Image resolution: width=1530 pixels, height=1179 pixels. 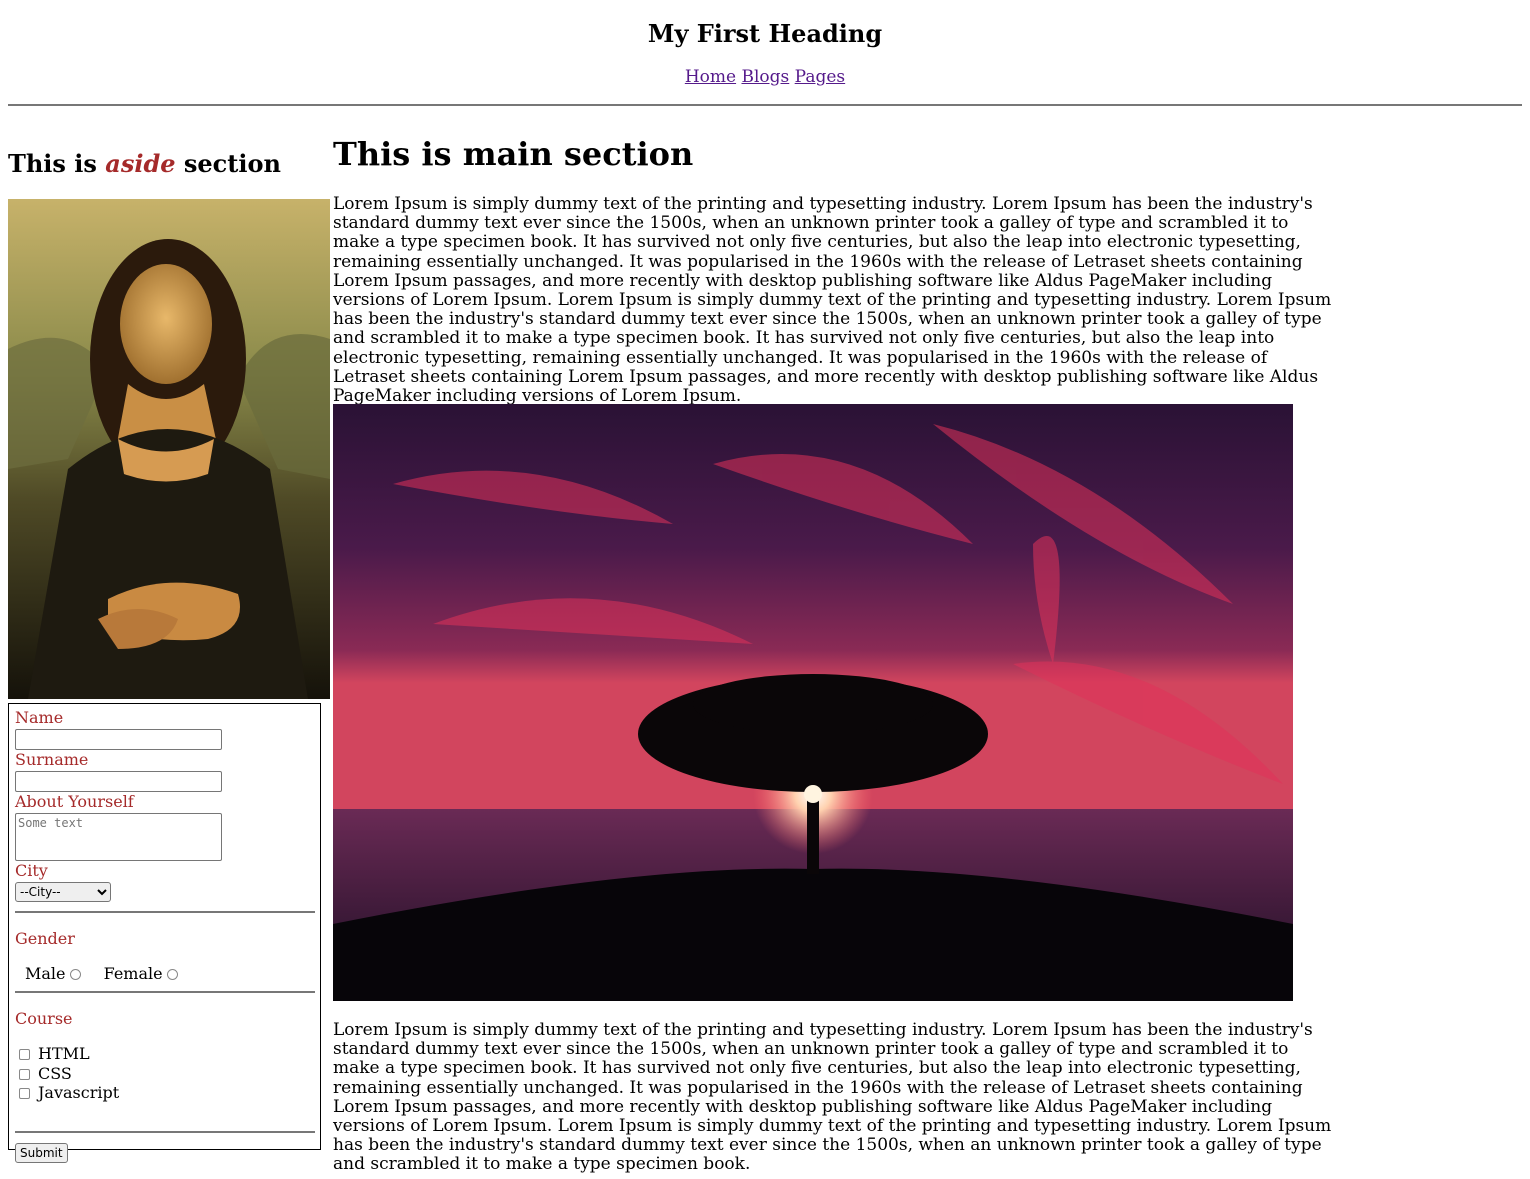 I want to click on course-item-html: HTML, so click(x=164, y=1054).